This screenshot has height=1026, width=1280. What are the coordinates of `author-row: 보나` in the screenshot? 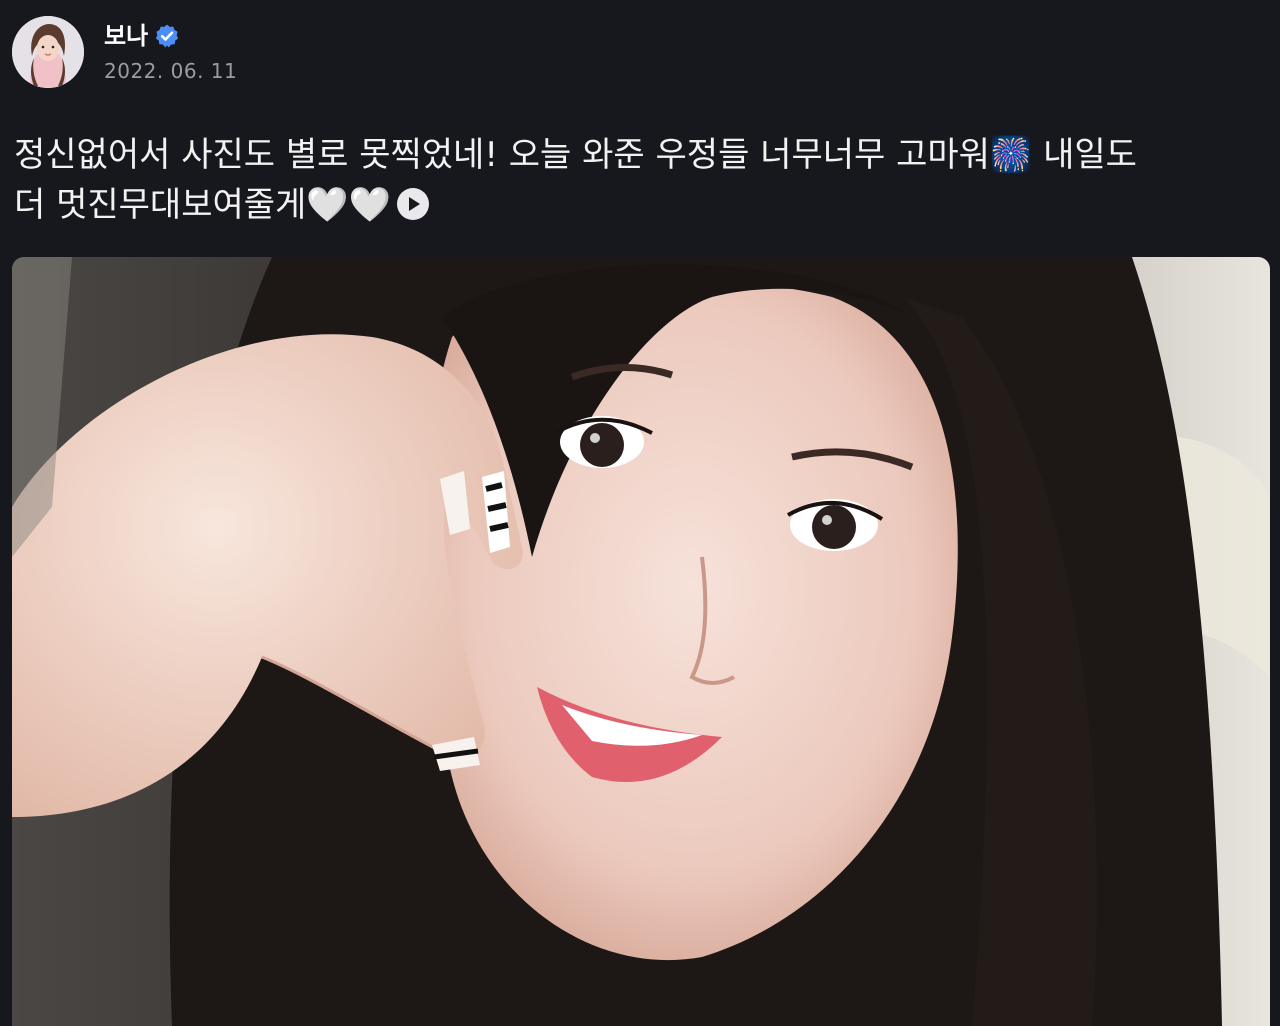 It's located at (170, 36).